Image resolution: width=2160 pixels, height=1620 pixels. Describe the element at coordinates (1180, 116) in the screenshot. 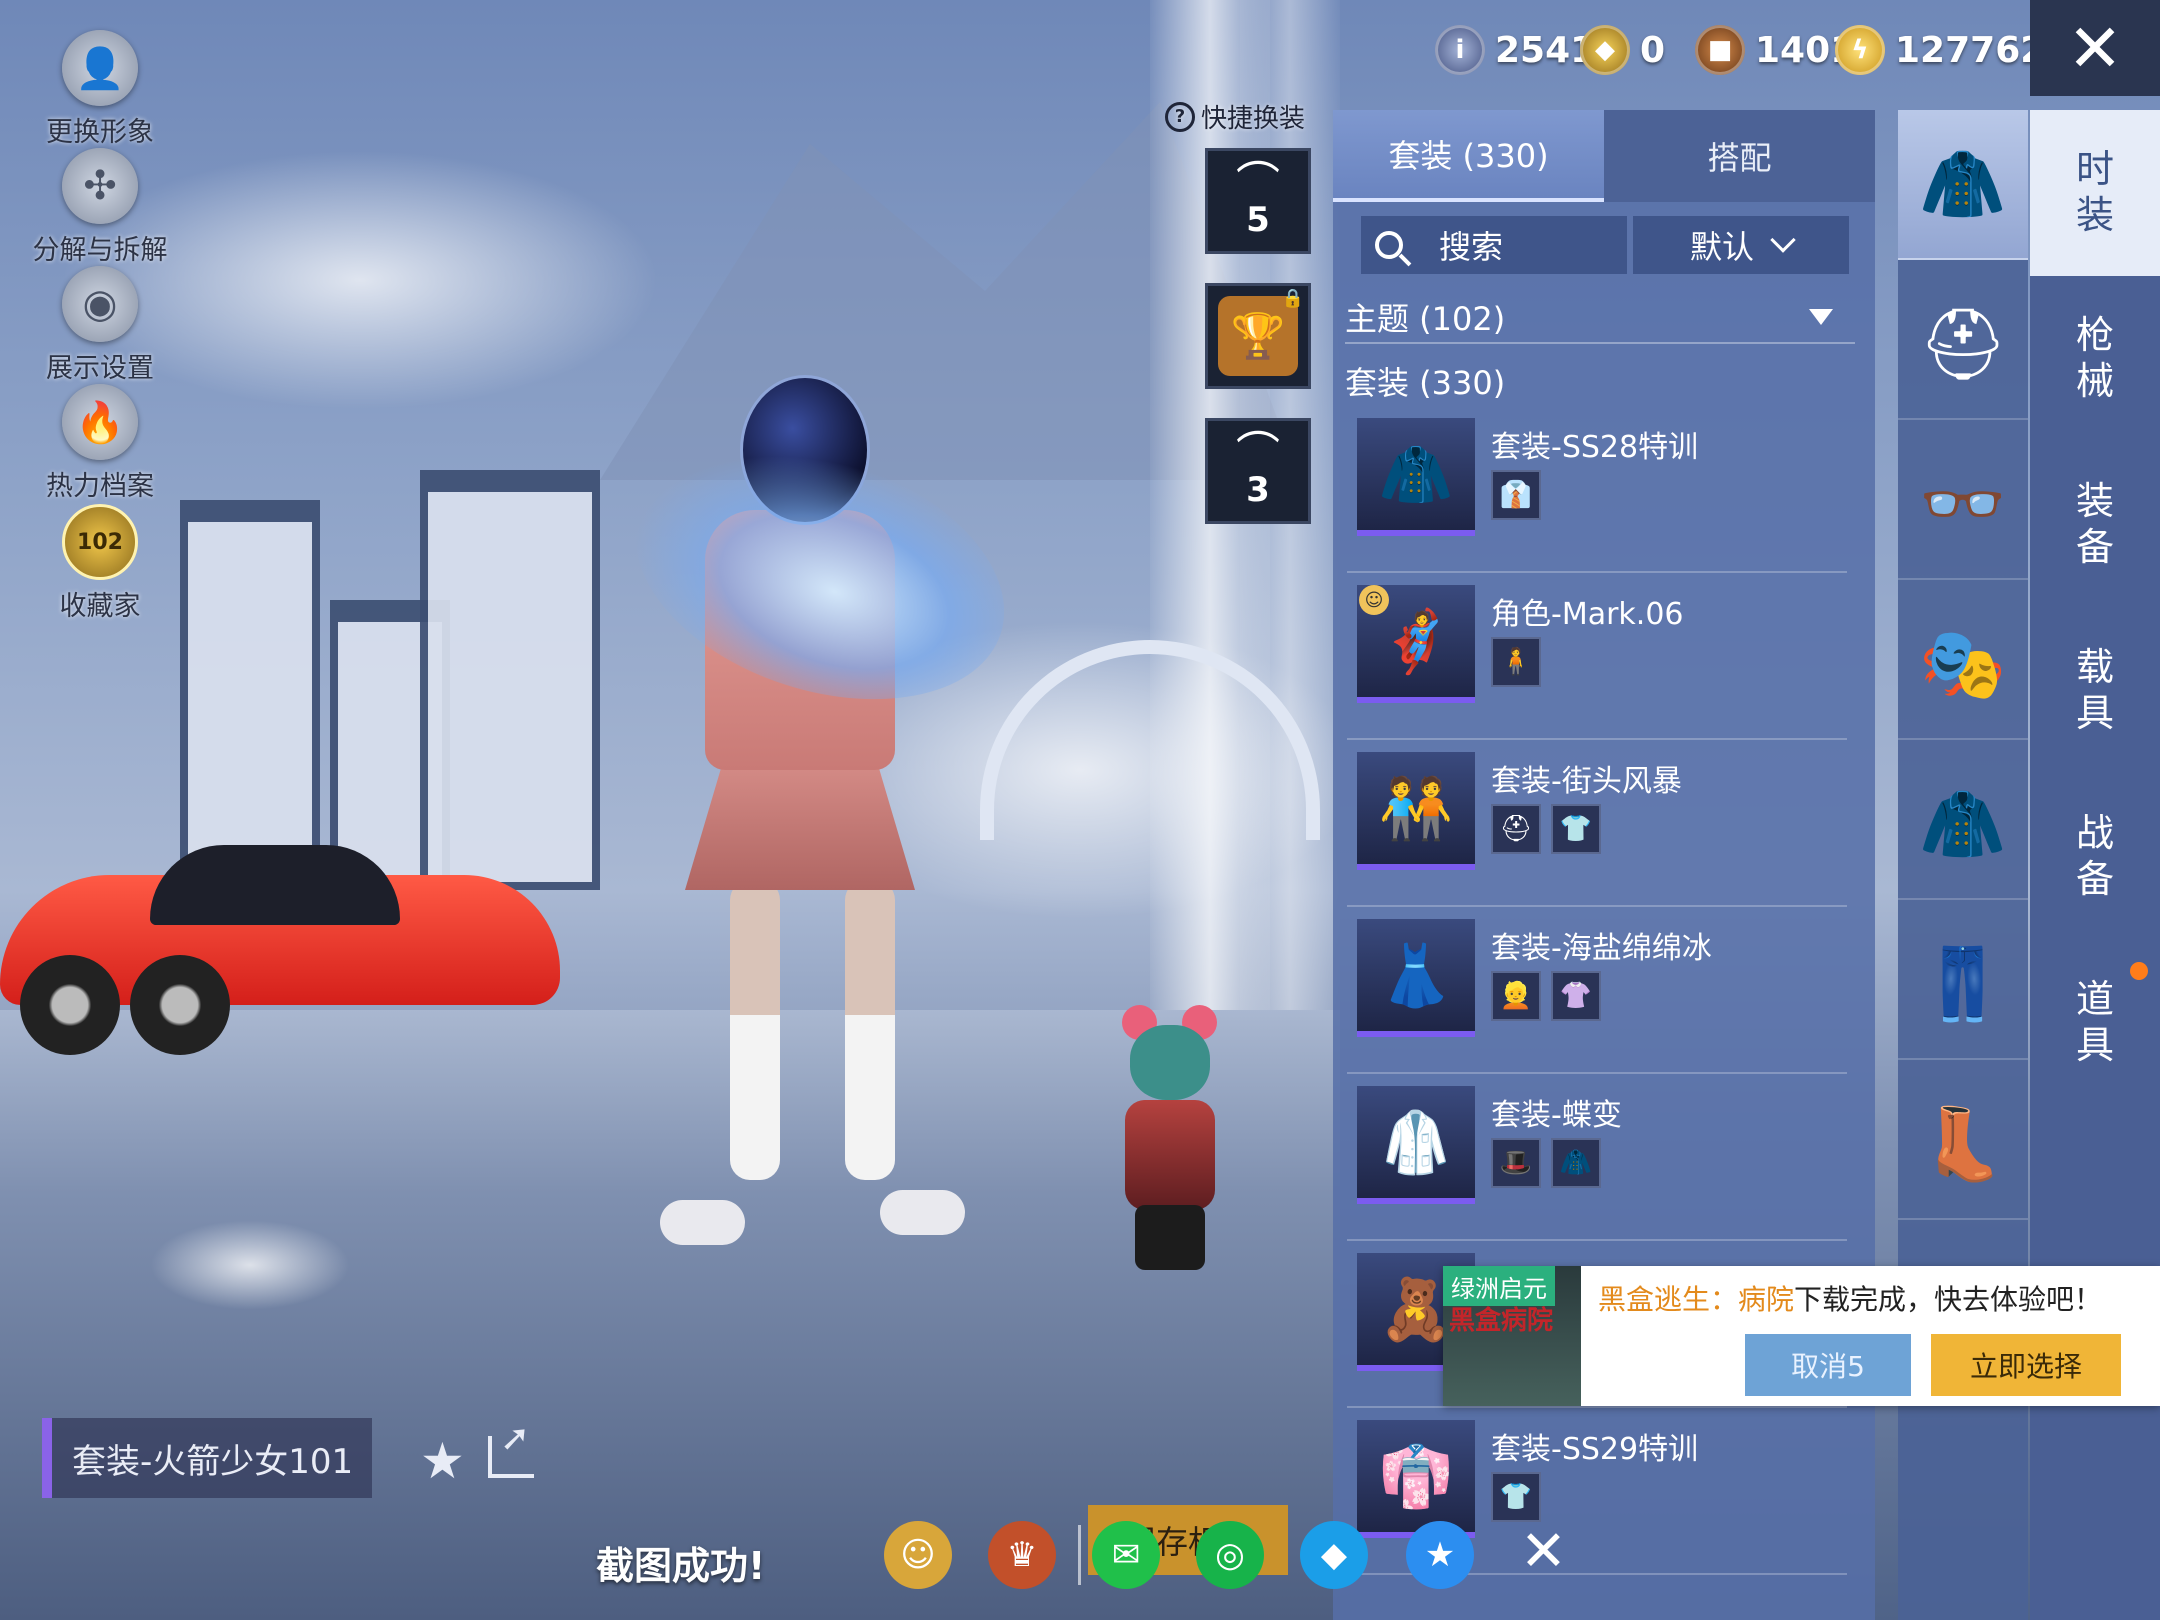

I see `question-icon: ?` at that location.